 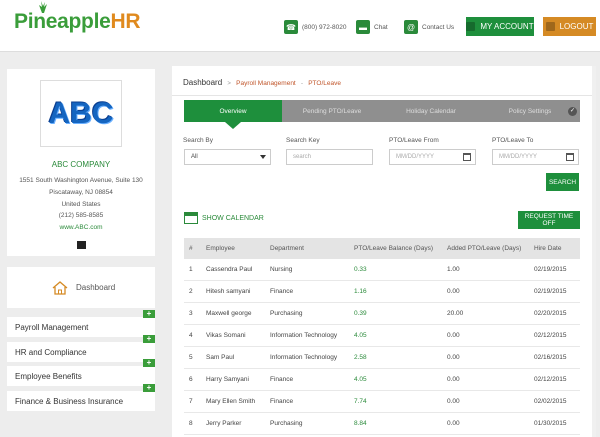 What do you see at coordinates (286, 423) in the screenshot?
I see `department: Purchasing` at bounding box center [286, 423].